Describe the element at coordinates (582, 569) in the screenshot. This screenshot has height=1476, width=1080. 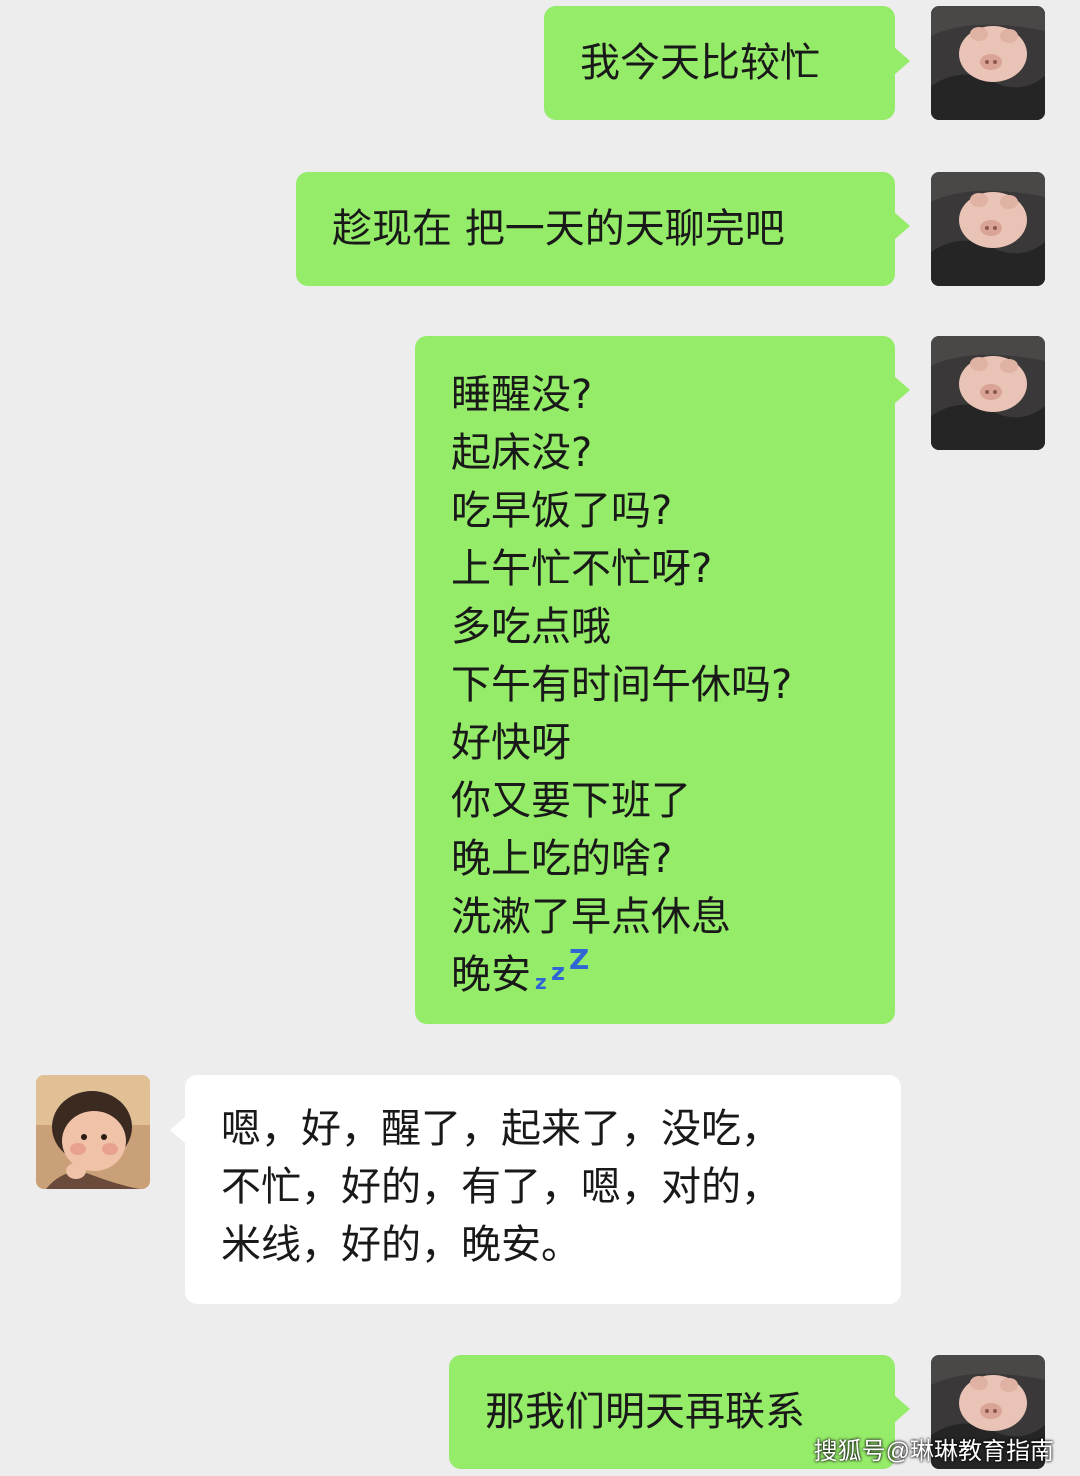
I see `message-line: 上午忙不忙呀?` at that location.